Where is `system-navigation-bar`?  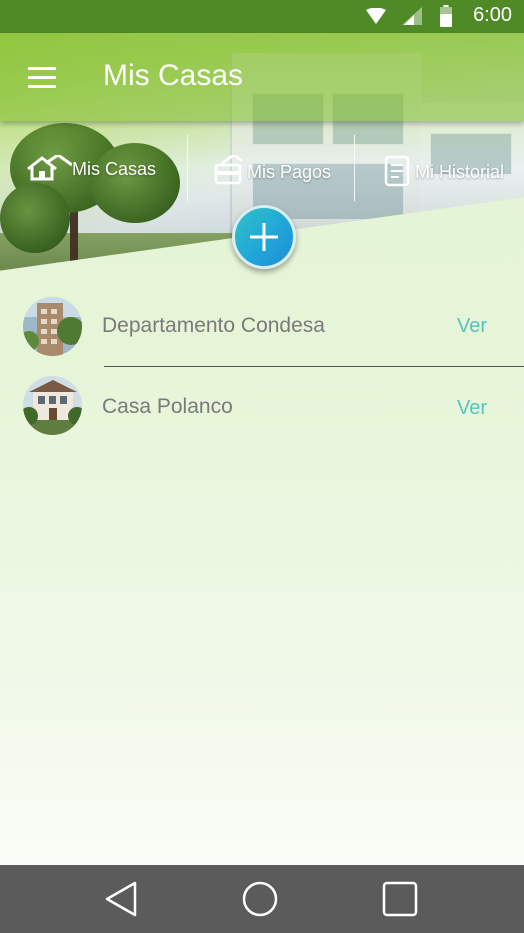 system-navigation-bar is located at coordinates (262, 899).